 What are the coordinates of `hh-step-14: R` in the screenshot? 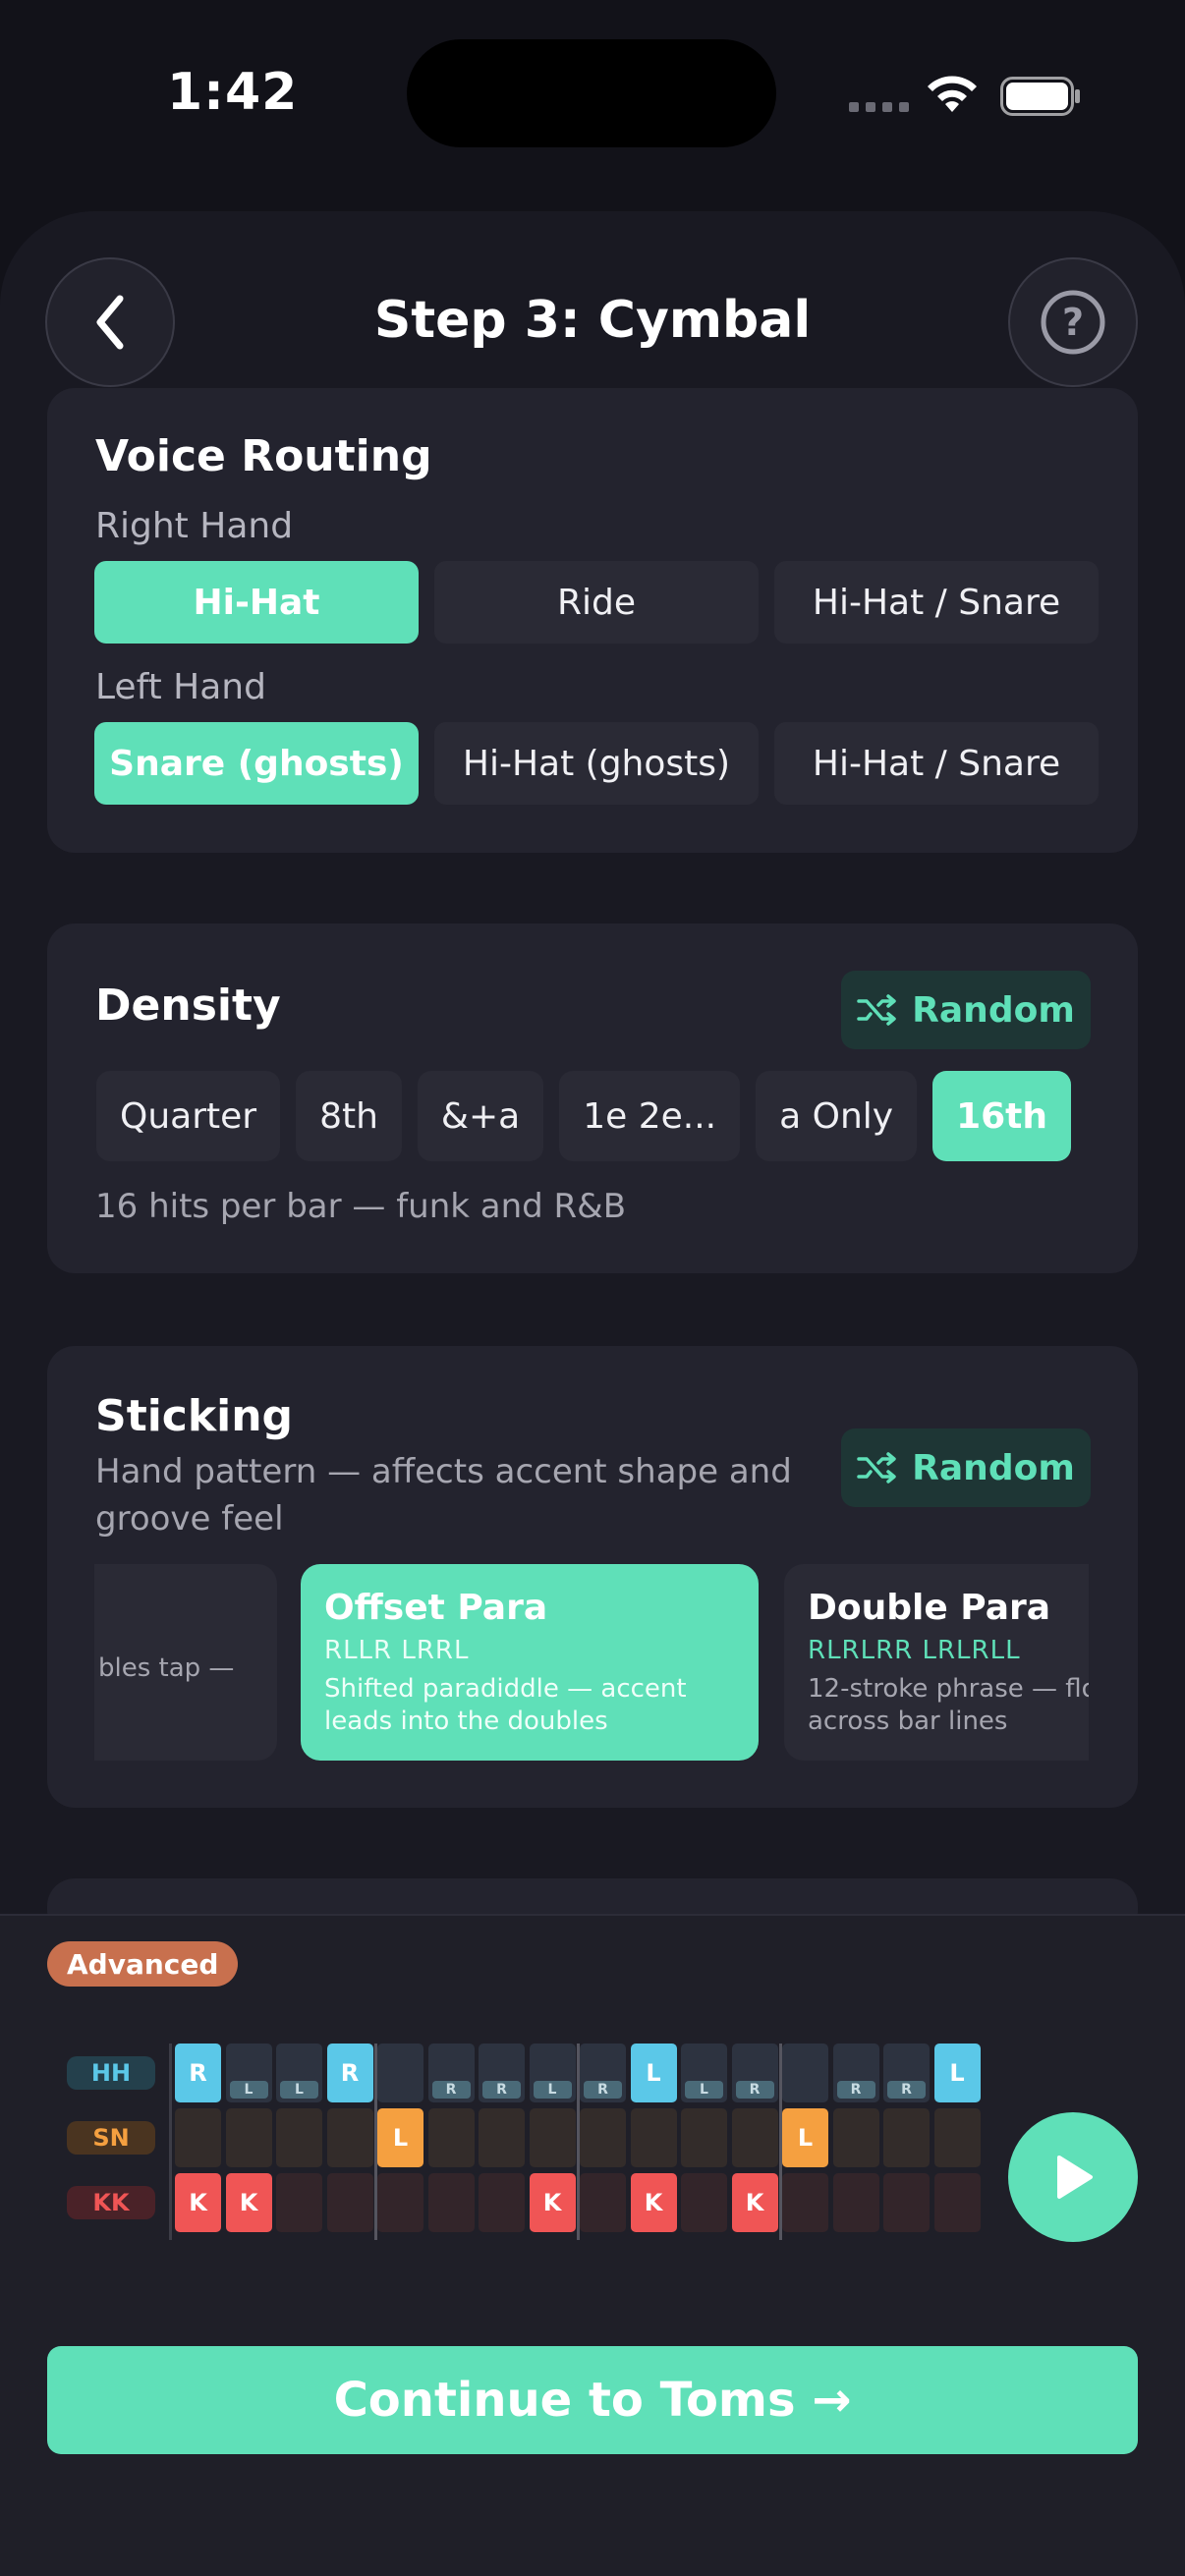 It's located at (856, 2073).